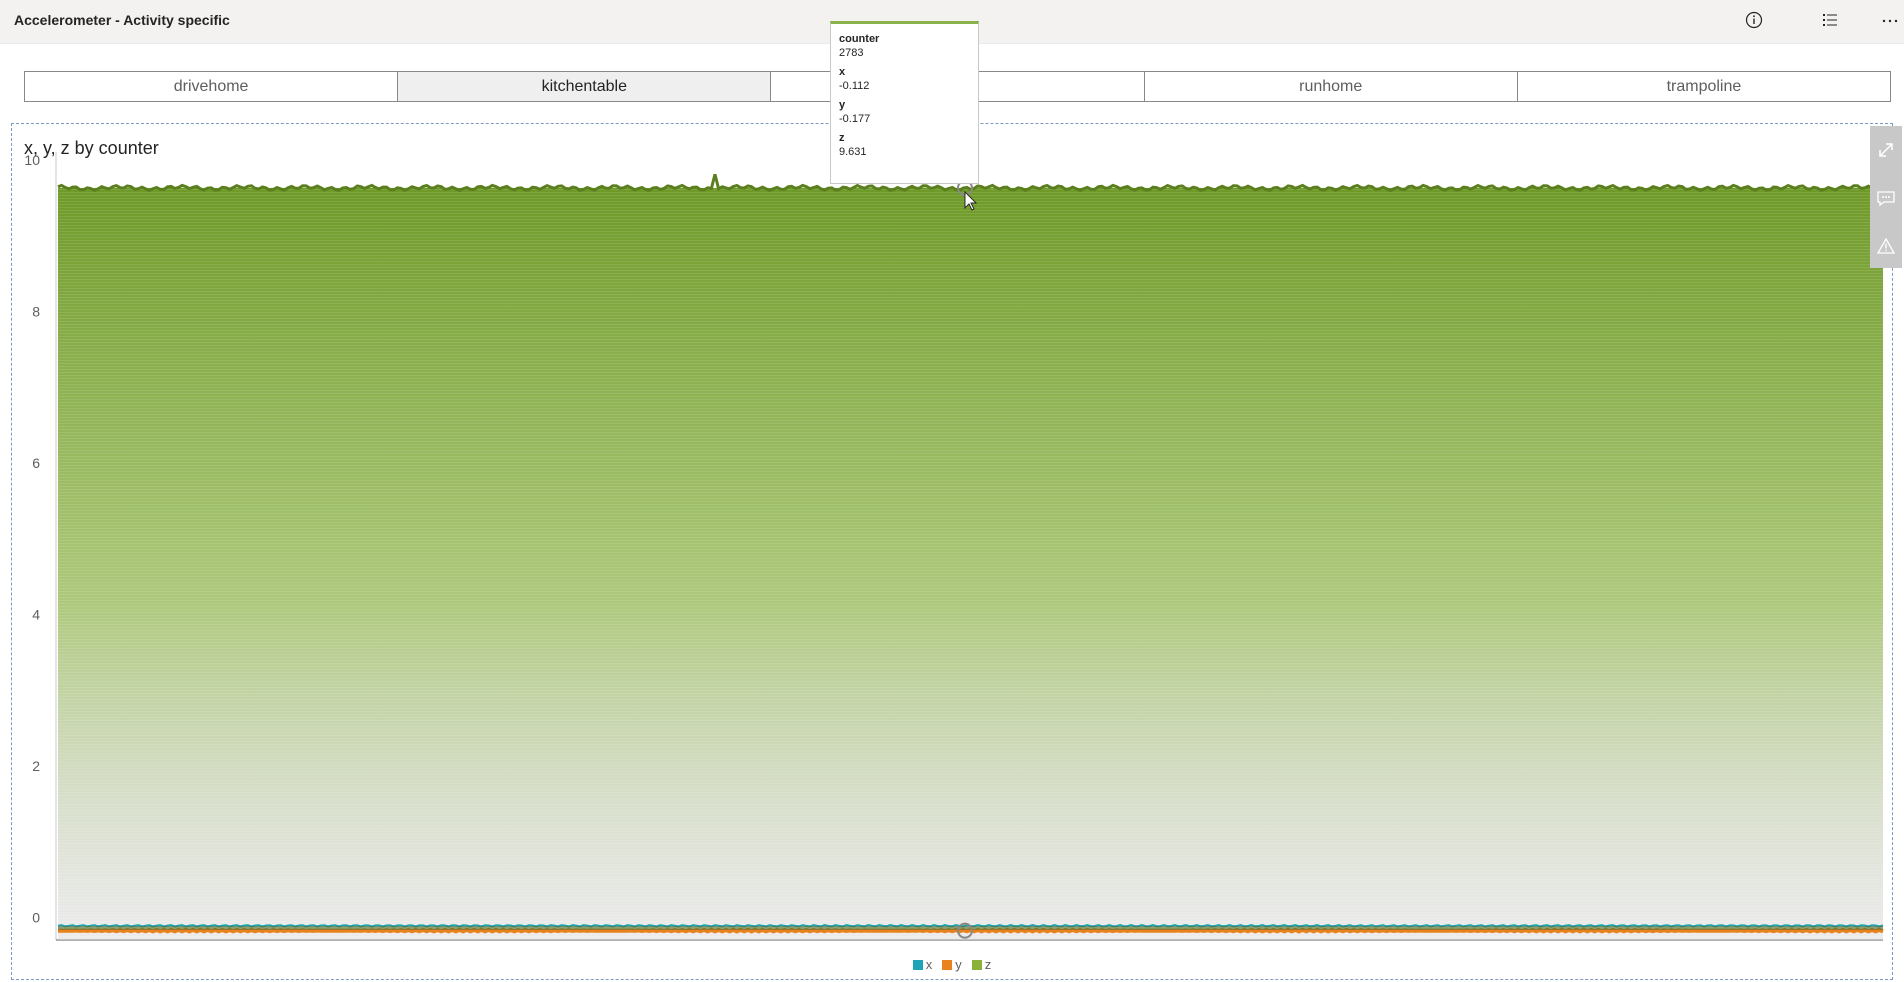 This screenshot has width=1904, height=982. I want to click on y-tick-label: 8, so click(36, 311).